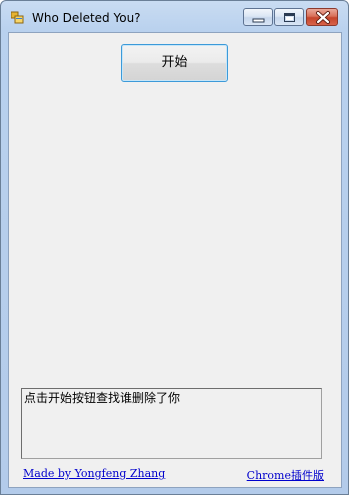  I want to click on chrome-extension-link: Chrome插件版, so click(285, 475).